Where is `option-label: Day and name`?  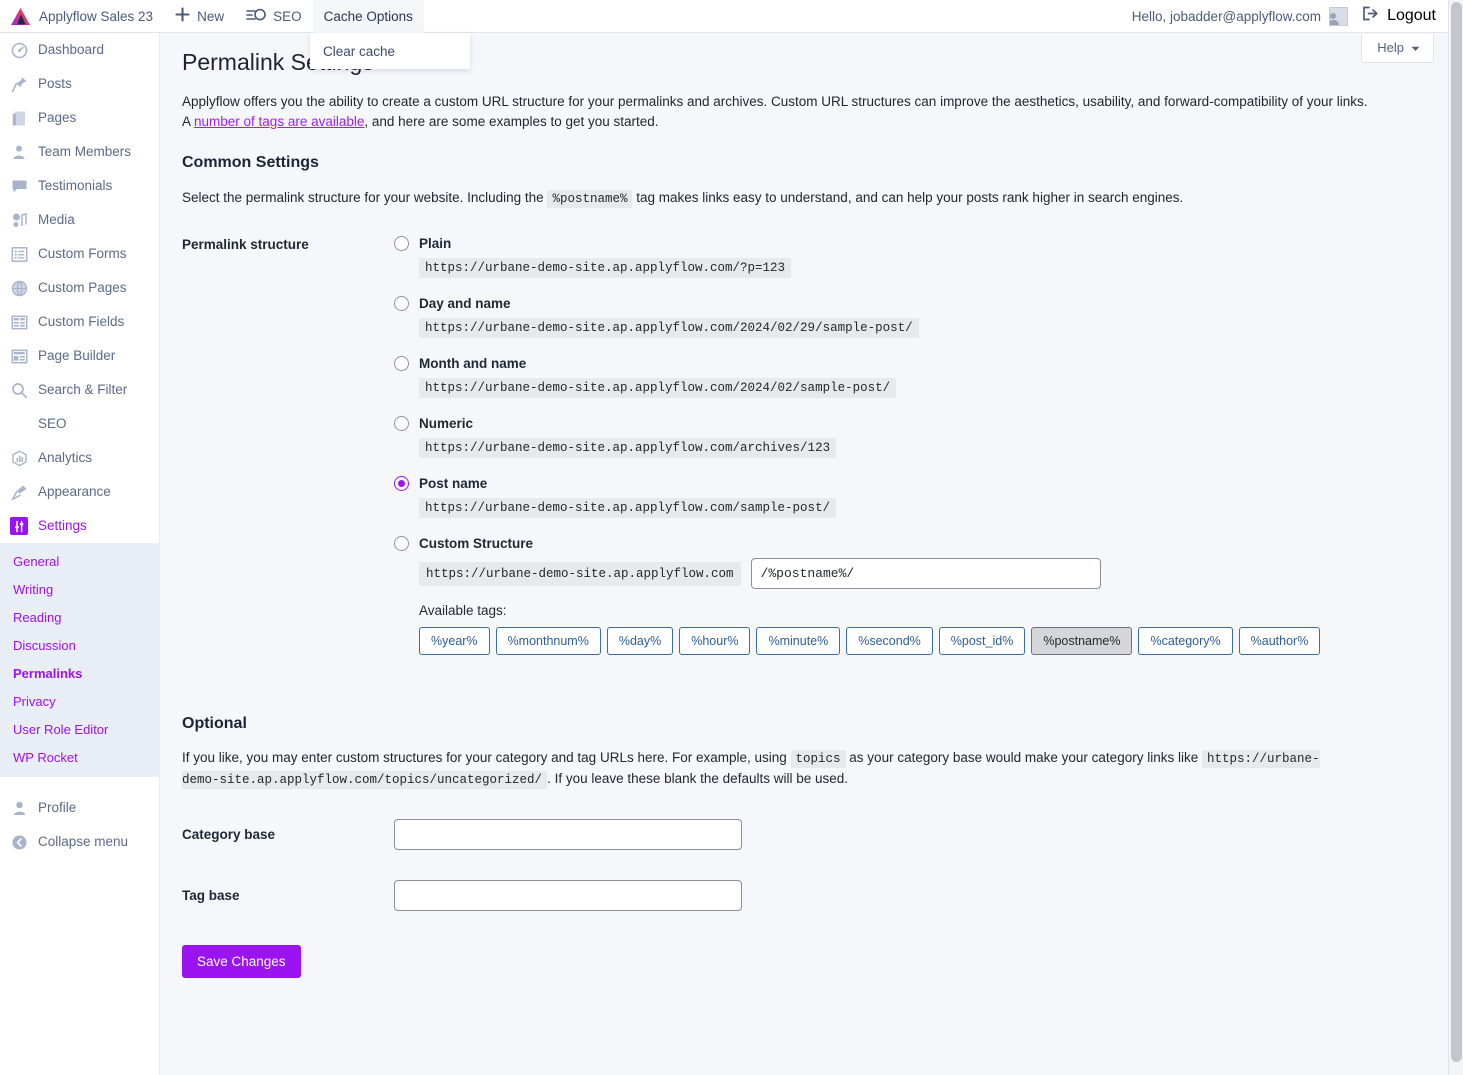 option-label: Day and name is located at coordinates (465, 304).